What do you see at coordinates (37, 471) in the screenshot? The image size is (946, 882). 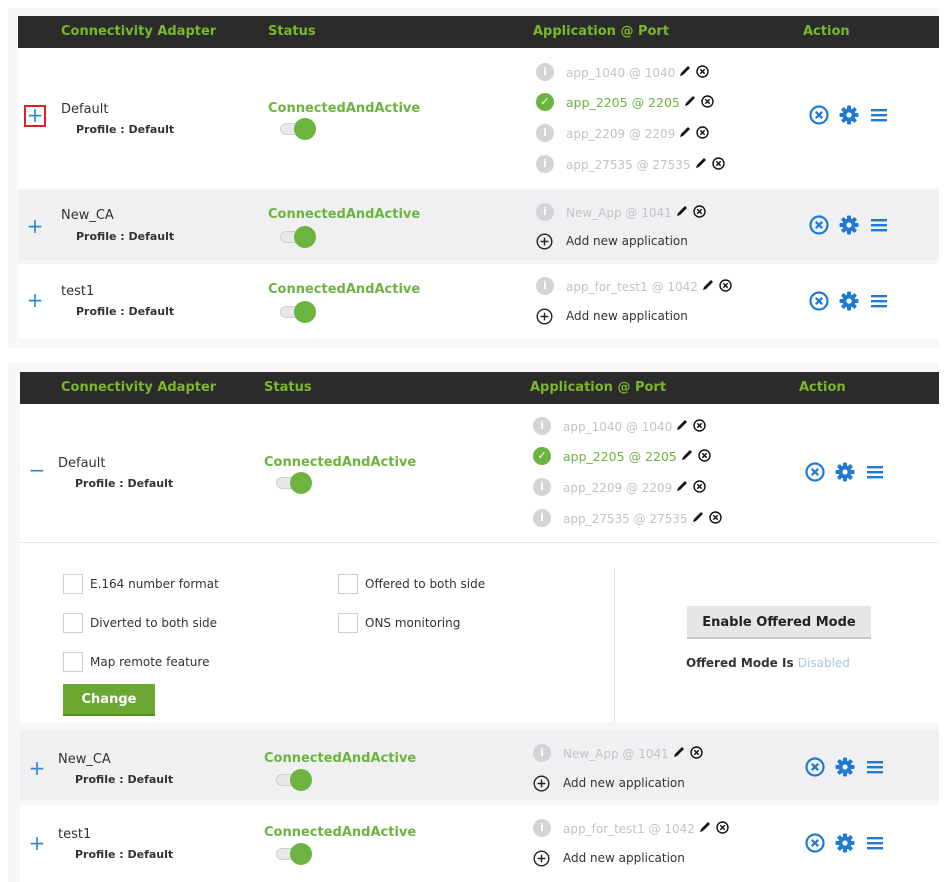 I see `collapse-button: −` at bounding box center [37, 471].